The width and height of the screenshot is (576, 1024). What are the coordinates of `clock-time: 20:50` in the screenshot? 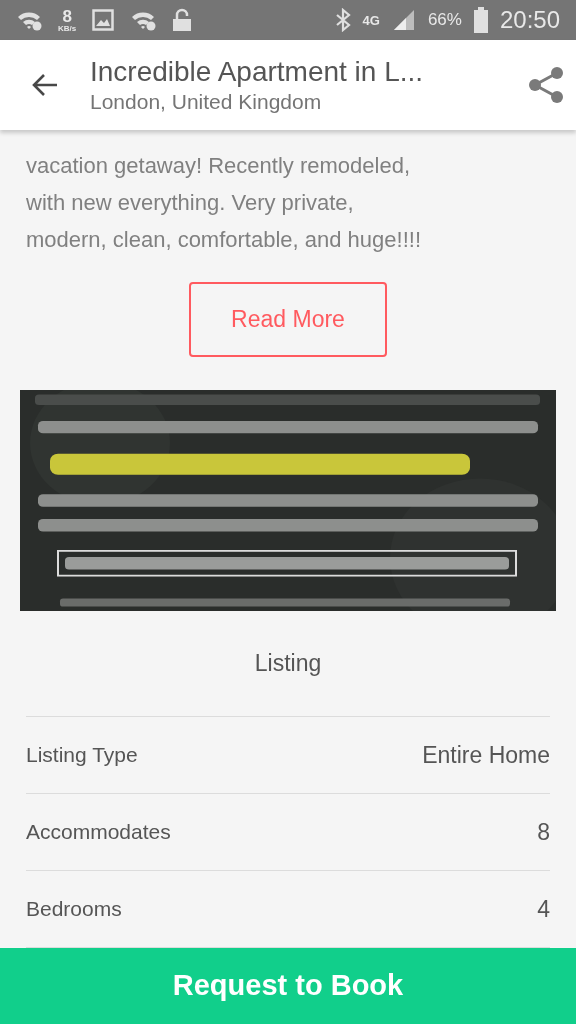 It's located at (529, 20).